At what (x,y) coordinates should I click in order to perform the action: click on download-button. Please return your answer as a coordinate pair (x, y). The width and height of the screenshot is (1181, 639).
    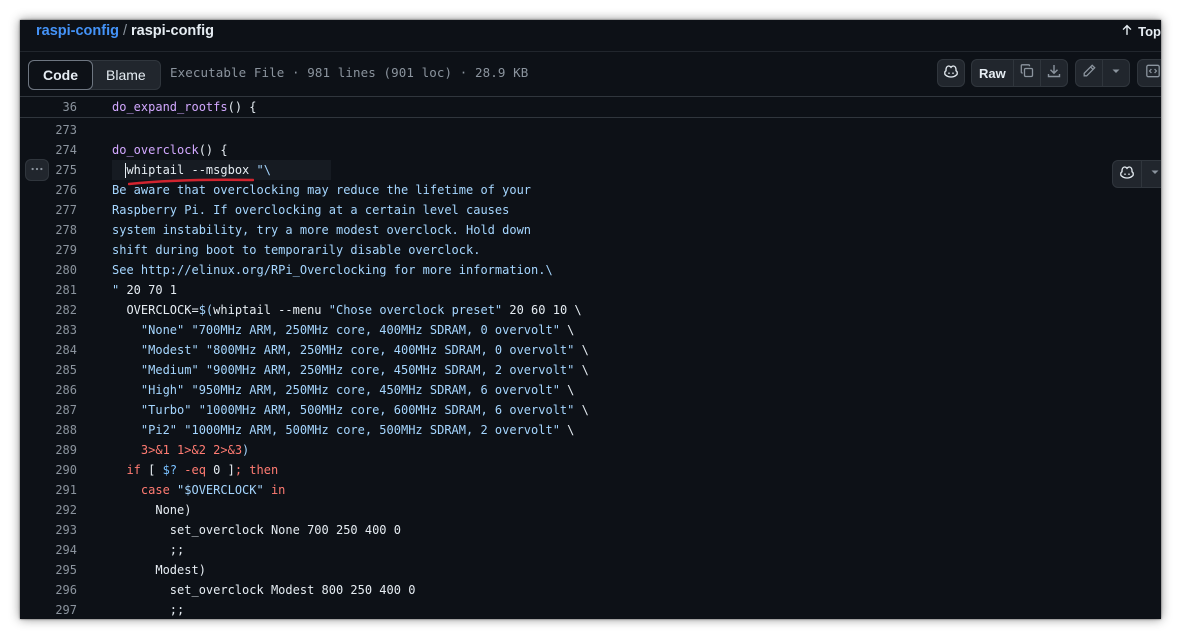
    Looking at the image, I should click on (1054, 73).